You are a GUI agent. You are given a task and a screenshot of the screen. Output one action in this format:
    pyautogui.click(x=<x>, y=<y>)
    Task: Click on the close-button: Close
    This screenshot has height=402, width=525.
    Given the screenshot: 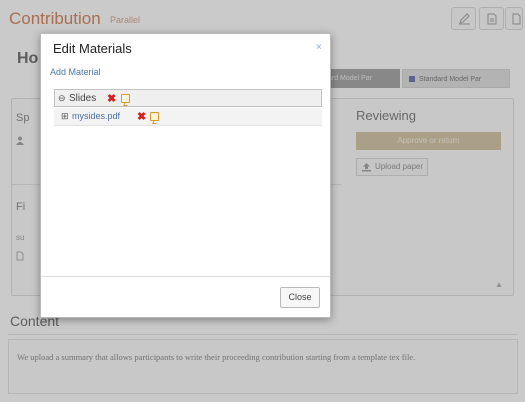 What is the action you would take?
    pyautogui.click(x=300, y=297)
    